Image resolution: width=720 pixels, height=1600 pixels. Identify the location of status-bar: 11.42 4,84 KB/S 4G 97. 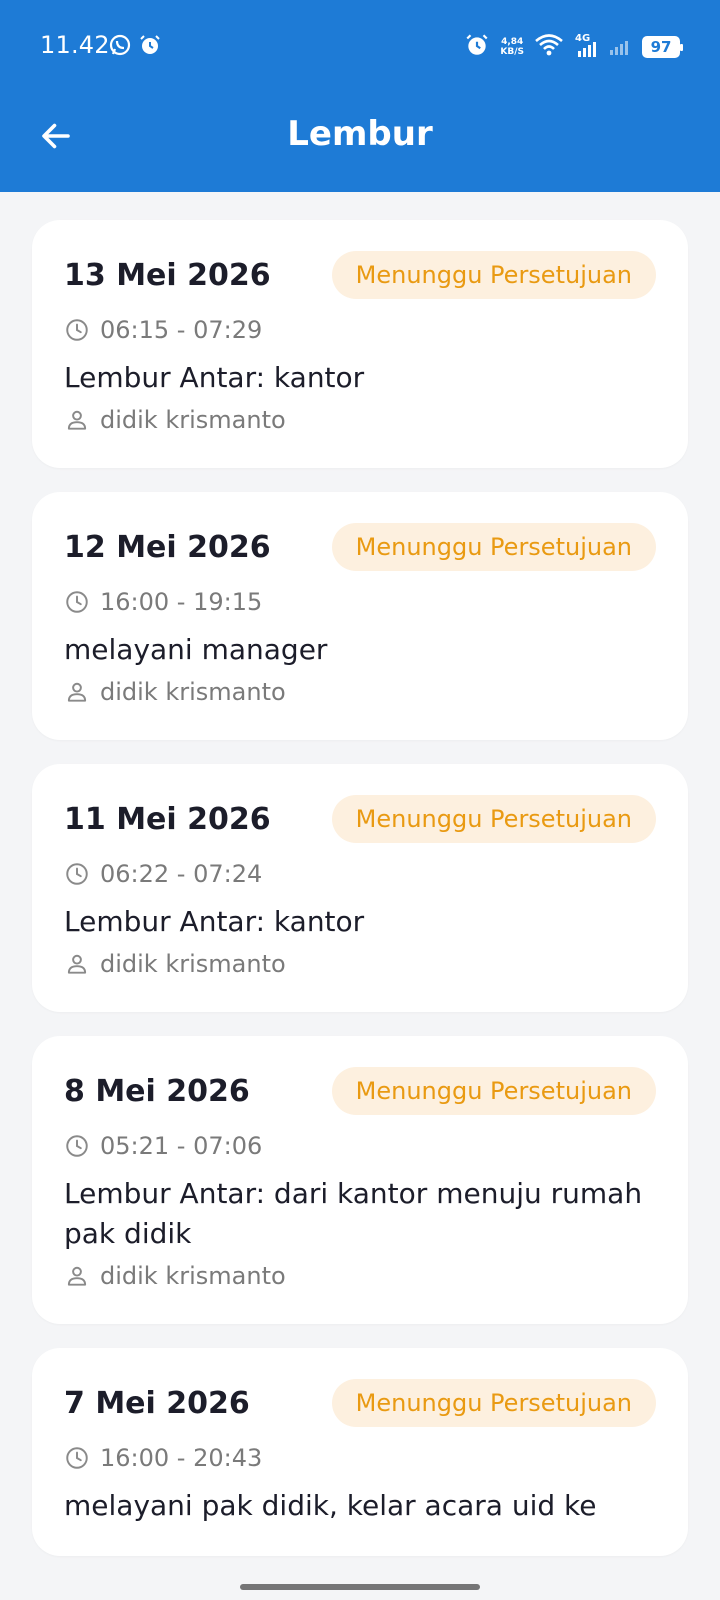
(360, 46).